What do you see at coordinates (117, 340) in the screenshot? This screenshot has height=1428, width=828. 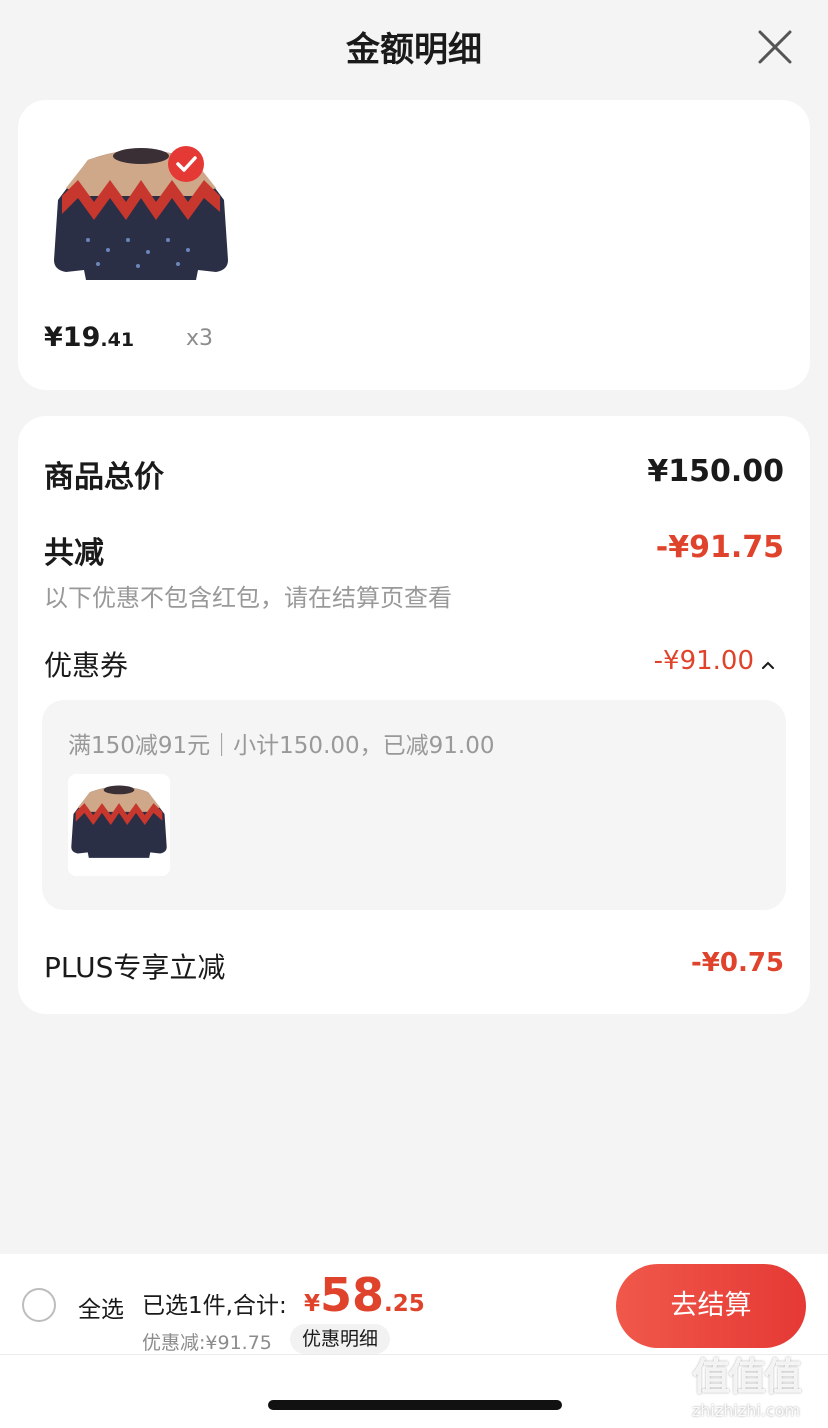 I see `item-price-decimal: .41` at bounding box center [117, 340].